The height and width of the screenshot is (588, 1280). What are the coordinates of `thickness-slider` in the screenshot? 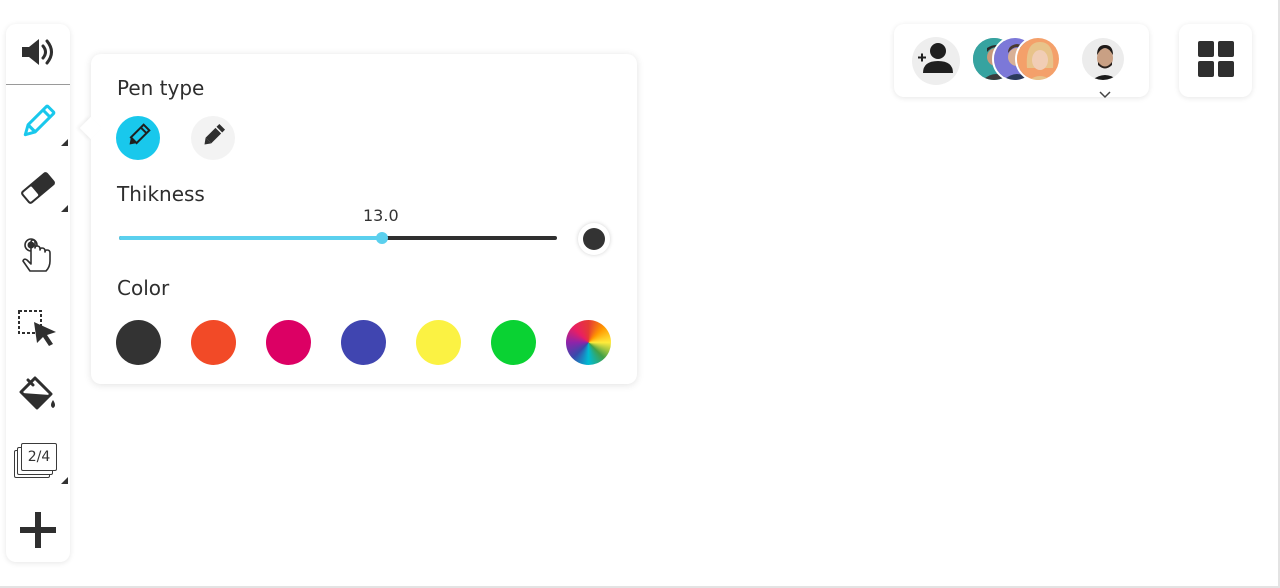 It's located at (338, 238).